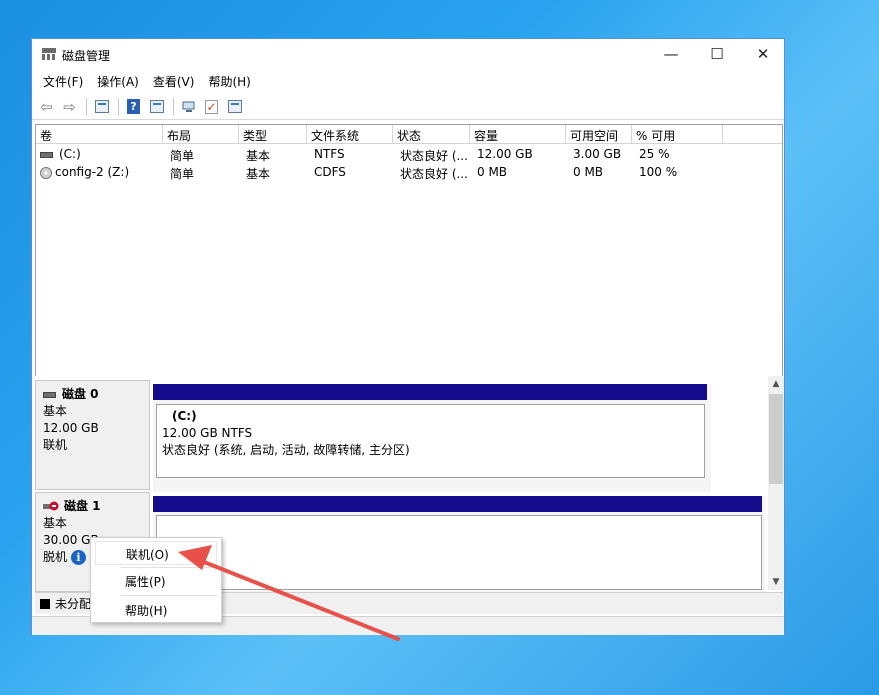  I want to click on volume-name: config-2 (Z:), so click(92, 172).